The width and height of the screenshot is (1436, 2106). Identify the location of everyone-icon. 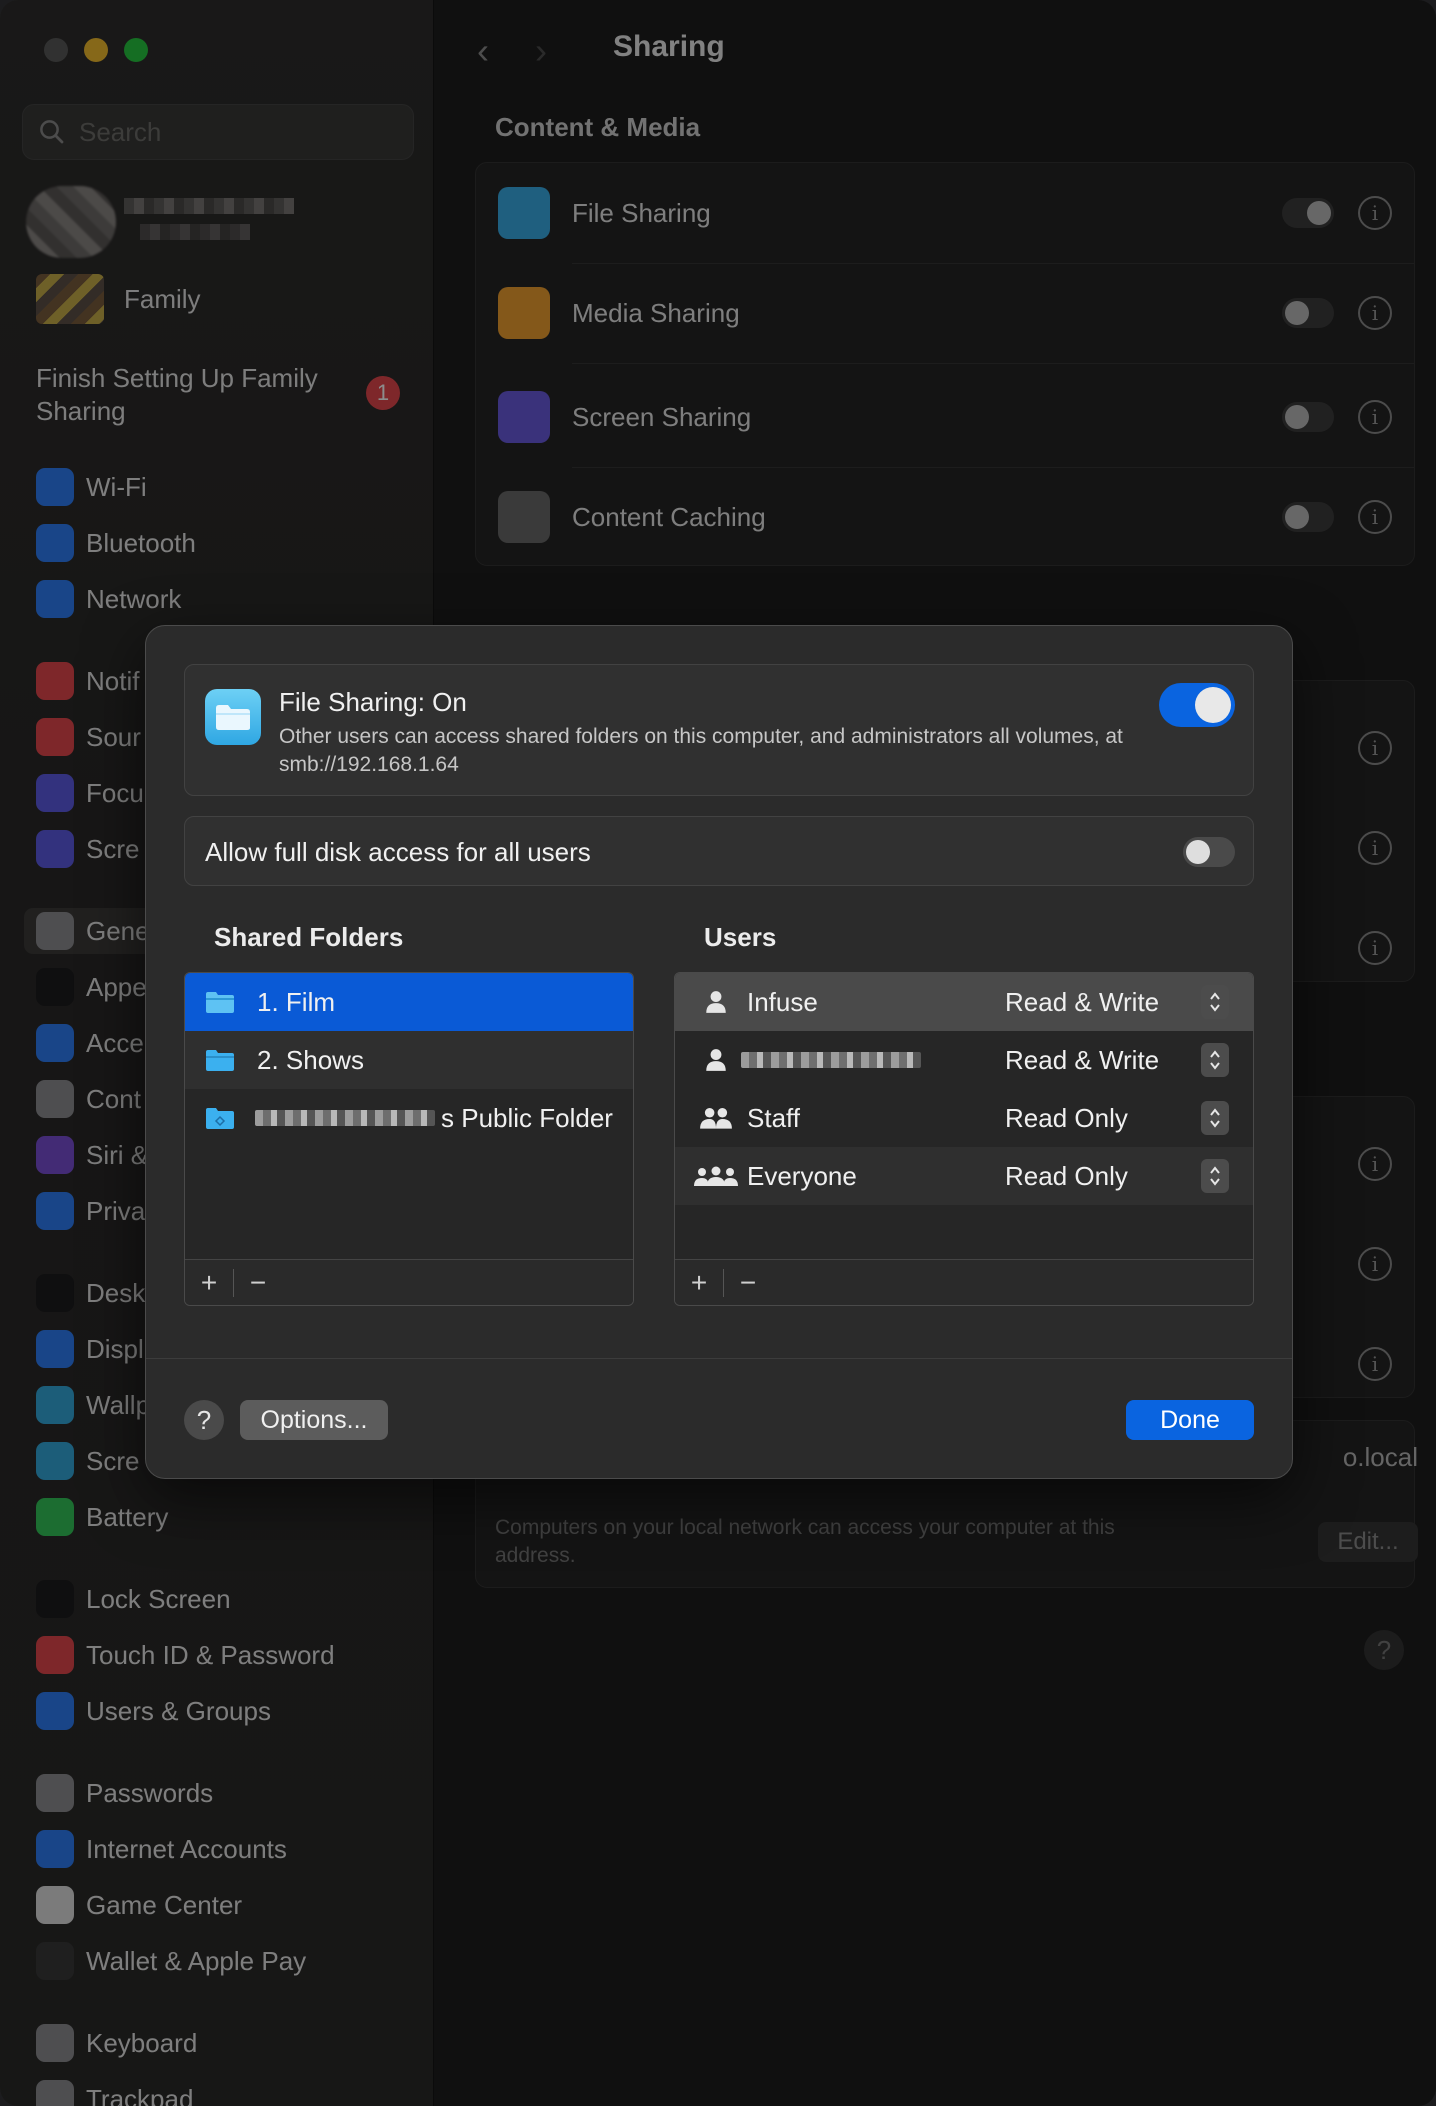
(716, 1176).